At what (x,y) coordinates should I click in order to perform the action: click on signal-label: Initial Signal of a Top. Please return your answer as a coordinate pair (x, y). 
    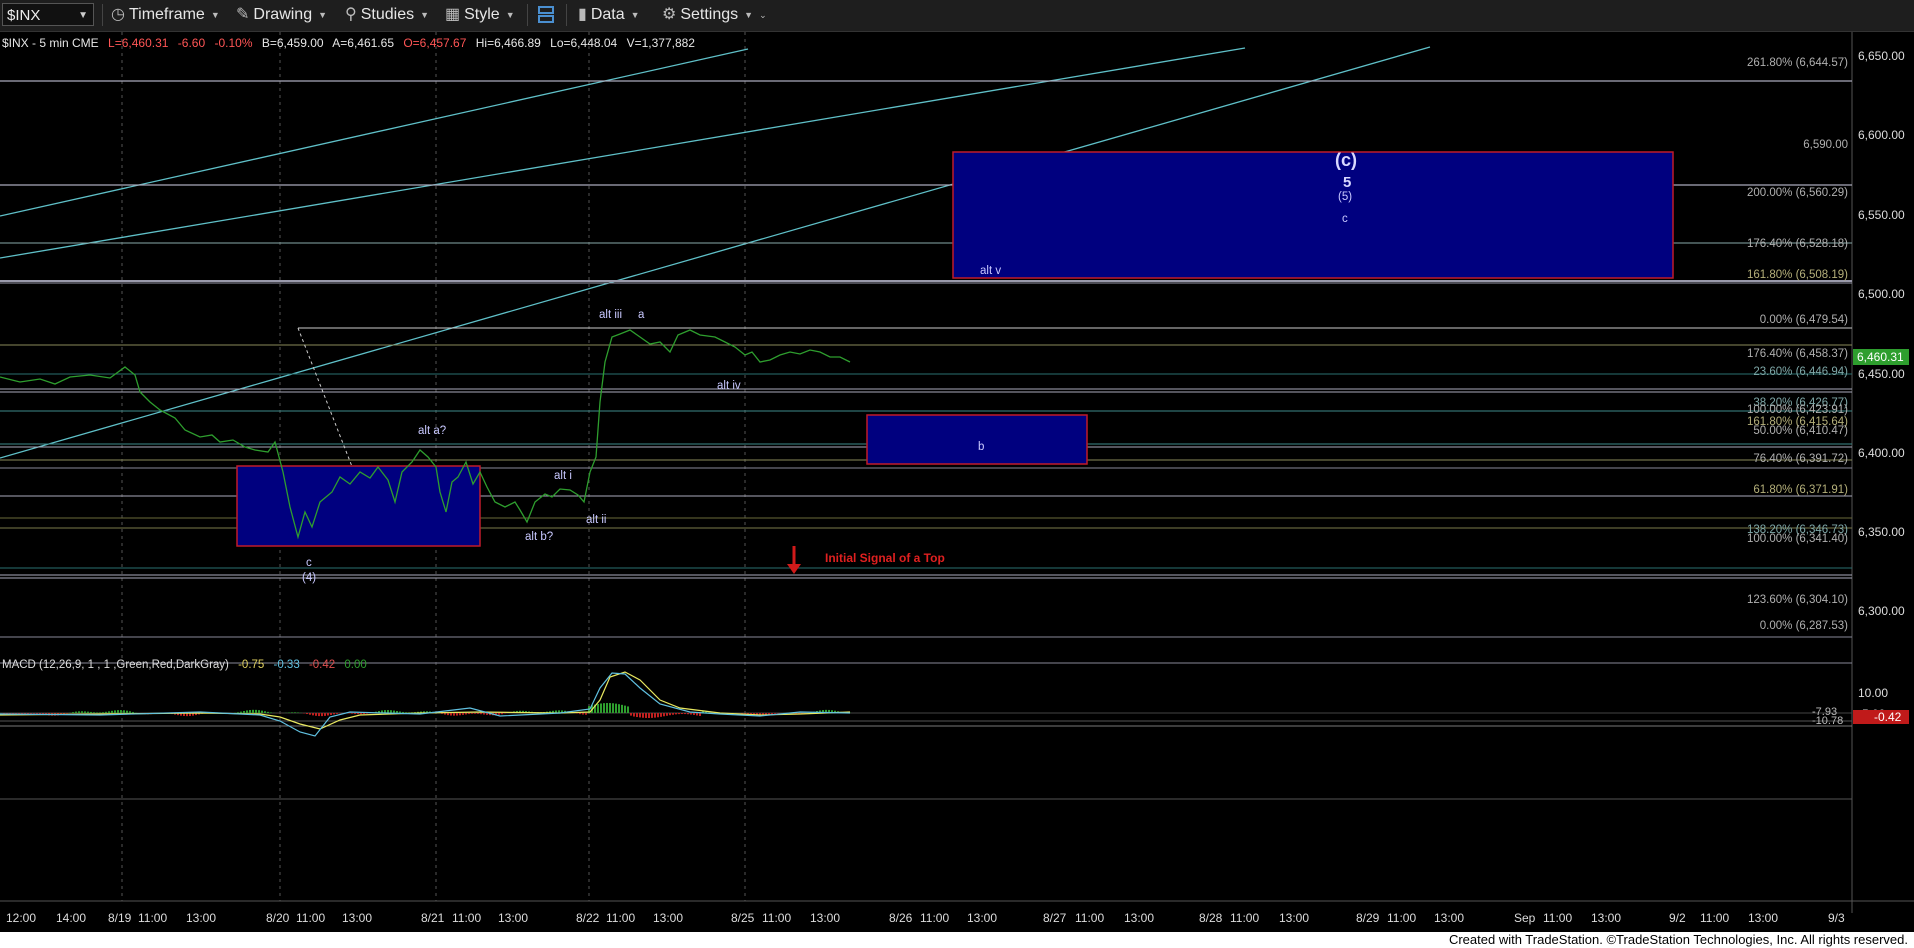
    Looking at the image, I should click on (885, 558).